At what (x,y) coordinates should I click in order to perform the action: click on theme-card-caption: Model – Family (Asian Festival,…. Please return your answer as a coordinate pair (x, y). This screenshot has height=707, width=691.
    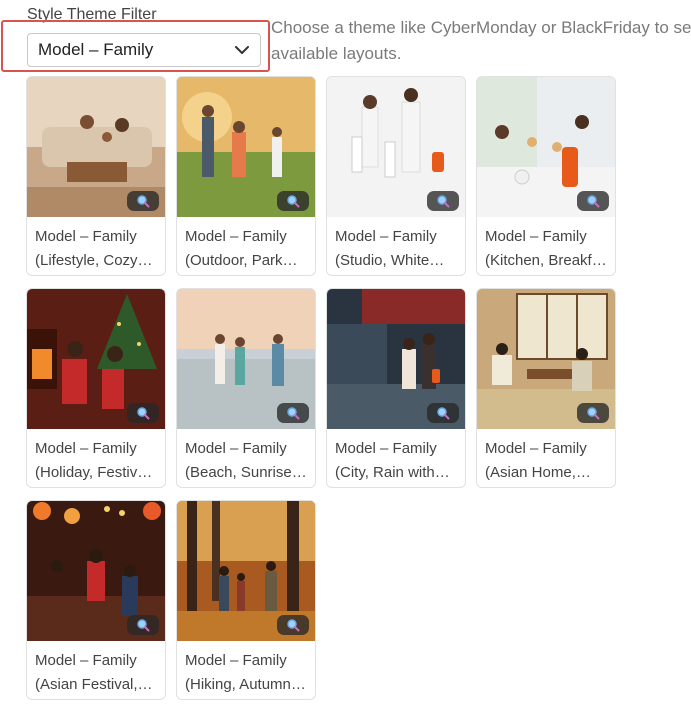
    Looking at the image, I should click on (94, 672).